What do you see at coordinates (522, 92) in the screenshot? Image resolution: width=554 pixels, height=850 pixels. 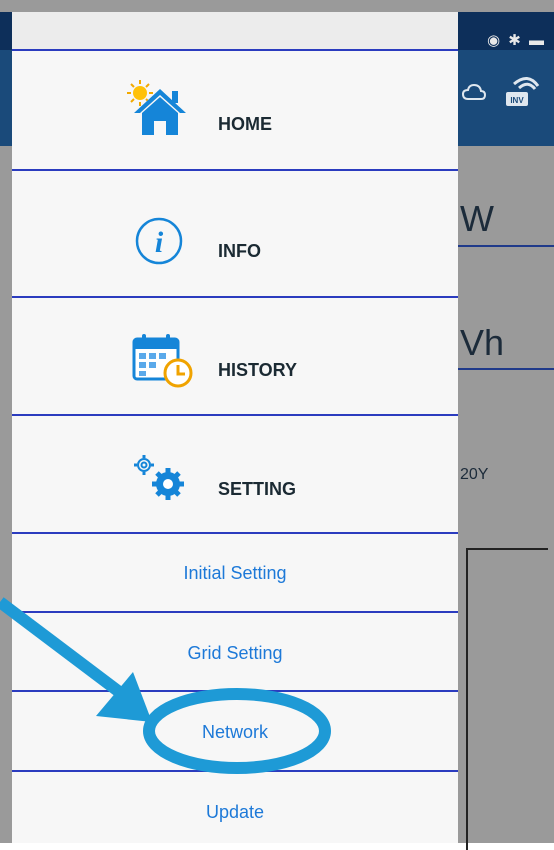 I see `inverter-wifi-icon: INV` at bounding box center [522, 92].